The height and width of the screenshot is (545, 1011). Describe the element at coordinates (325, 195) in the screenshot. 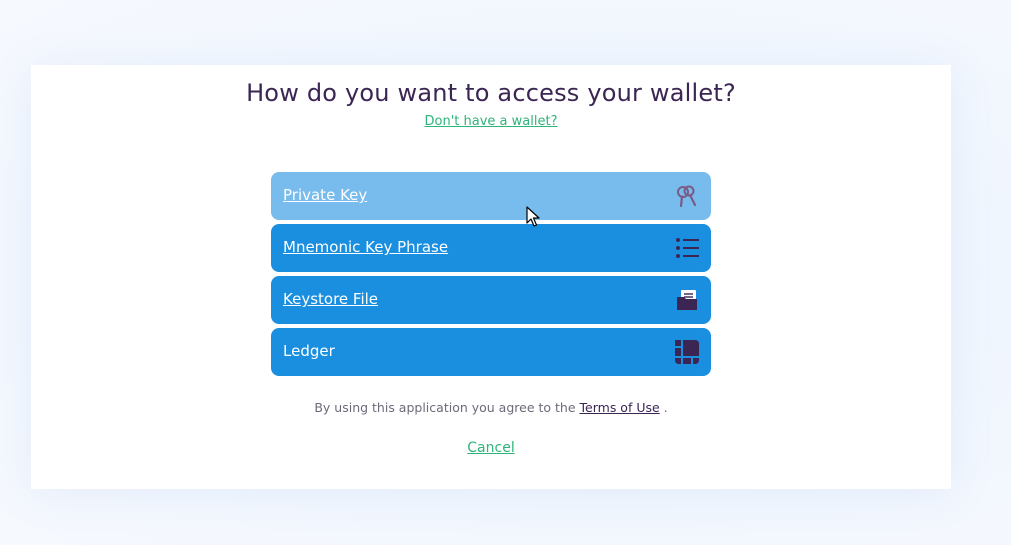

I see `private-key-label: Private Key` at that location.